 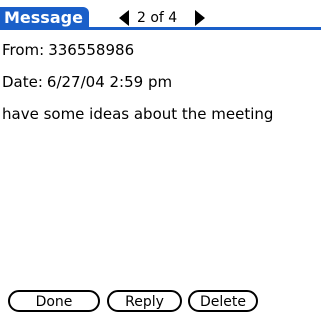 What do you see at coordinates (109, 82) in the screenshot?
I see `date-value: 6/27/04 2:59 pm` at bounding box center [109, 82].